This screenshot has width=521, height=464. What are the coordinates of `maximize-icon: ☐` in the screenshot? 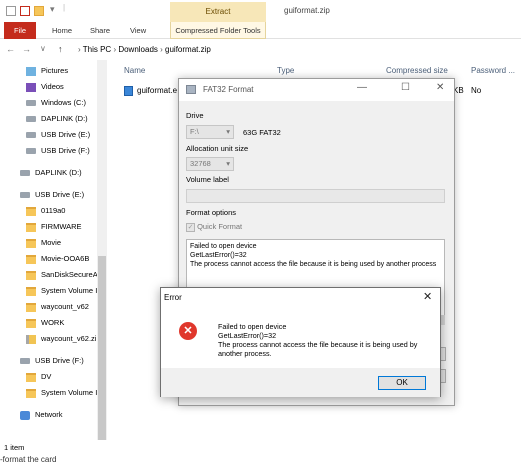 It's located at (405, 87).